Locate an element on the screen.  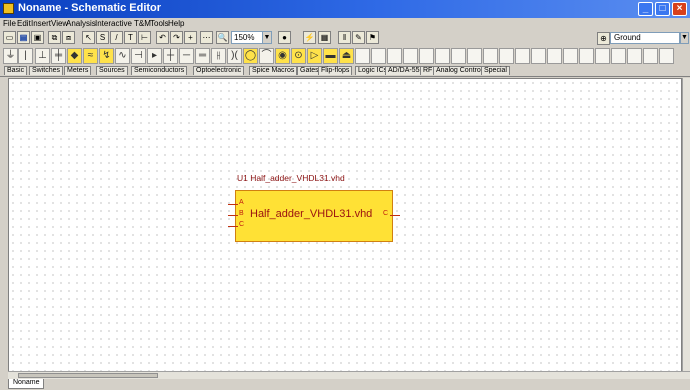
source-icon: ◆ is located at coordinates (74, 56).